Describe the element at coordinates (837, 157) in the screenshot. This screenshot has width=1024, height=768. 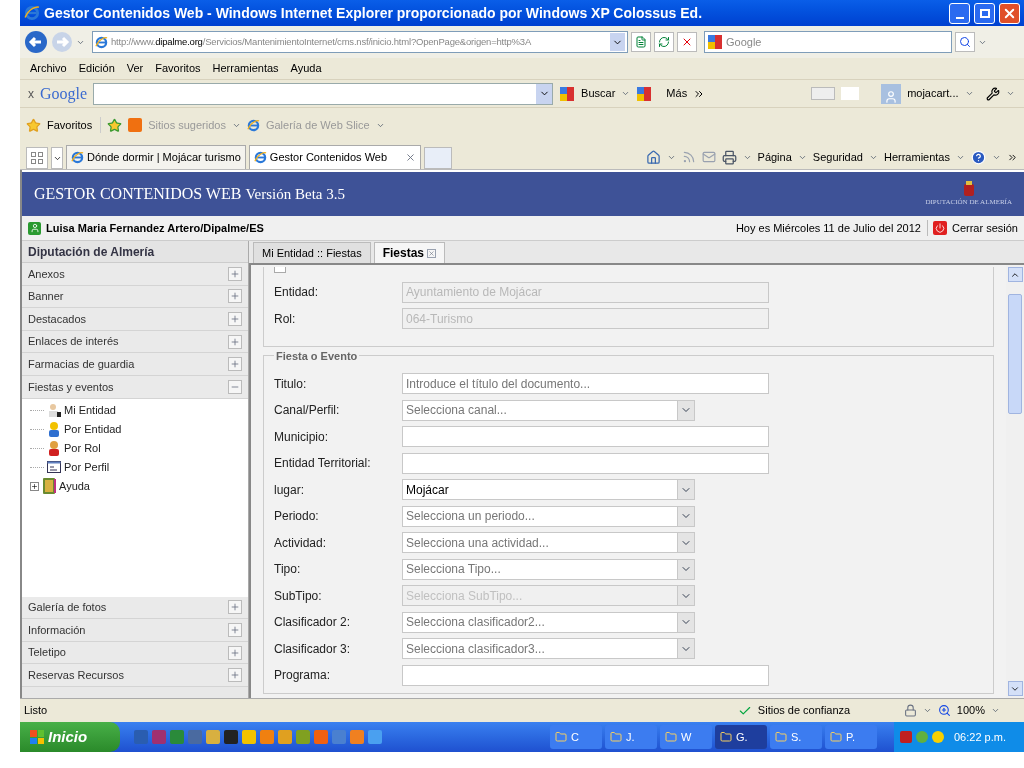
I see `command-menu: Seguridad` at that location.